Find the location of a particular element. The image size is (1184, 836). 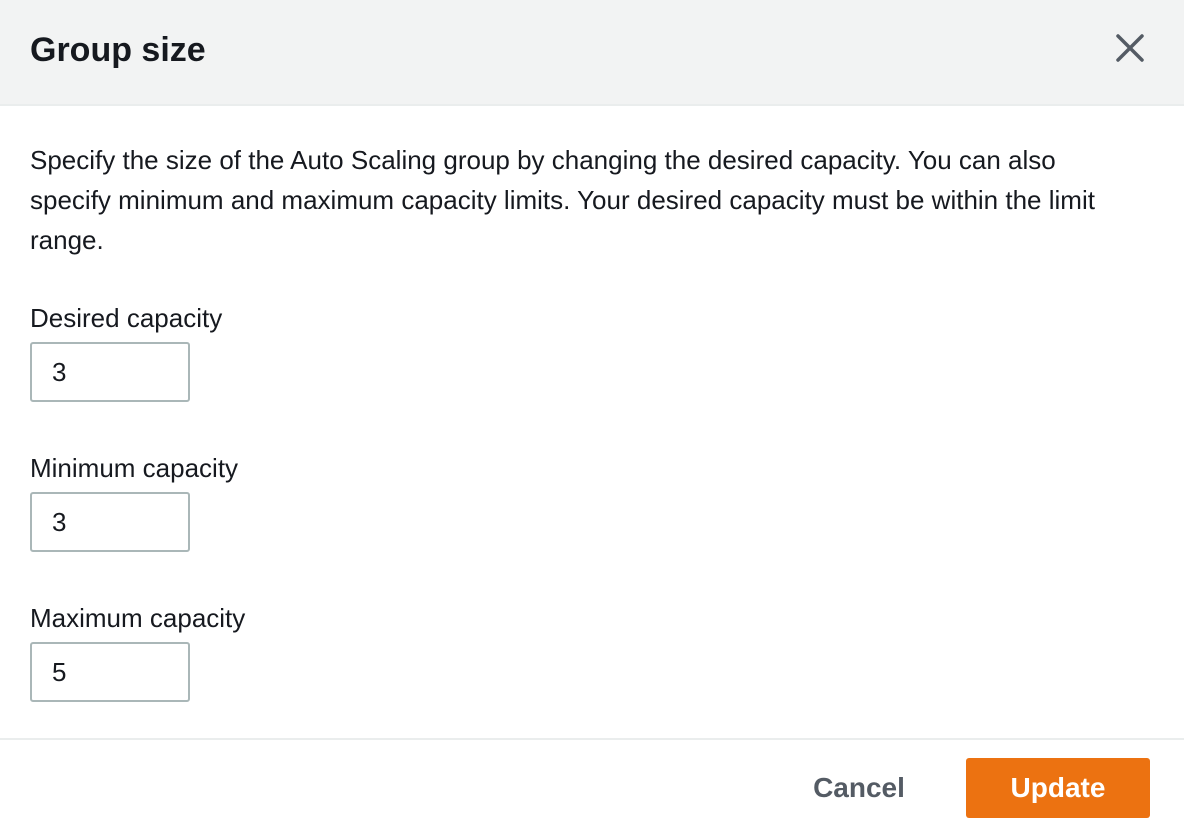

desired-capacity-label: Desired capacity is located at coordinates (126, 318).